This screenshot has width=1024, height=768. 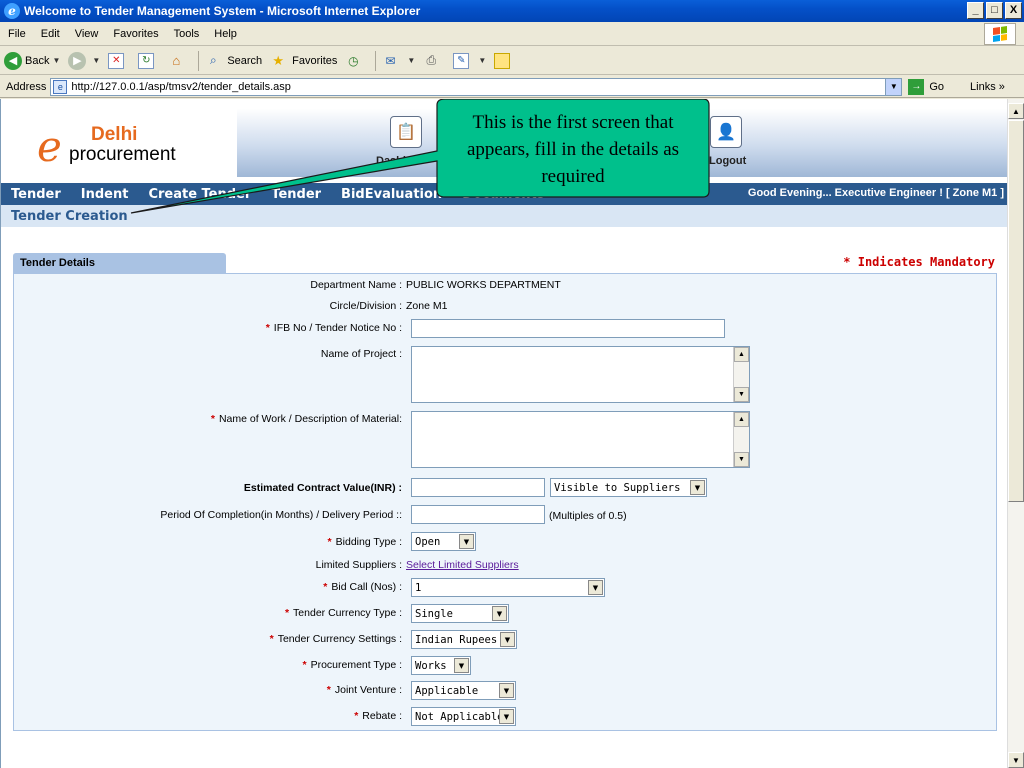 I want to click on vertical-scrollbar: ▲ ▼, so click(x=1015, y=433).